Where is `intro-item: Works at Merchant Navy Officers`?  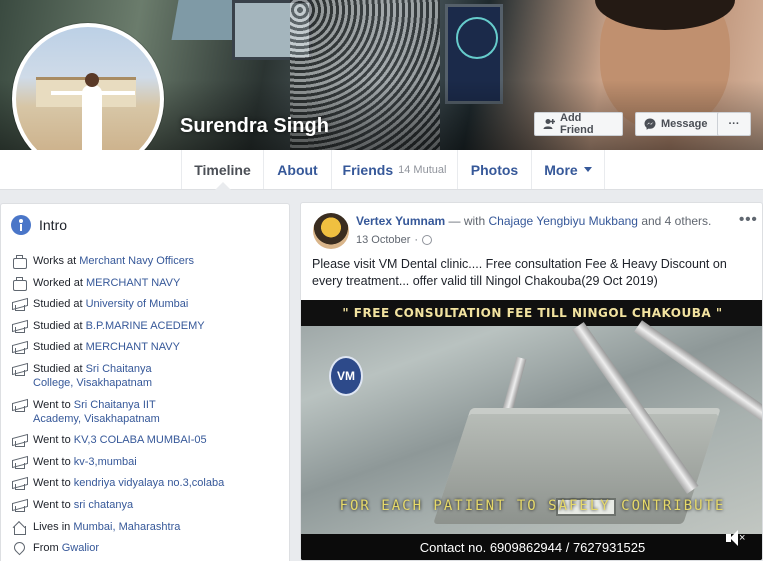 intro-item: Works at Merchant Navy Officers is located at coordinates (148, 261).